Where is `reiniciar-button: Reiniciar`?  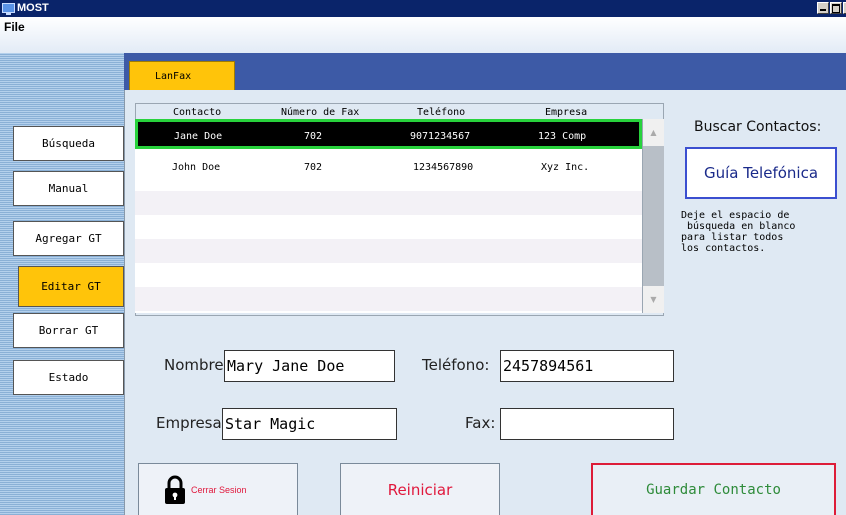
reiniciar-button: Reiniciar is located at coordinates (420, 489).